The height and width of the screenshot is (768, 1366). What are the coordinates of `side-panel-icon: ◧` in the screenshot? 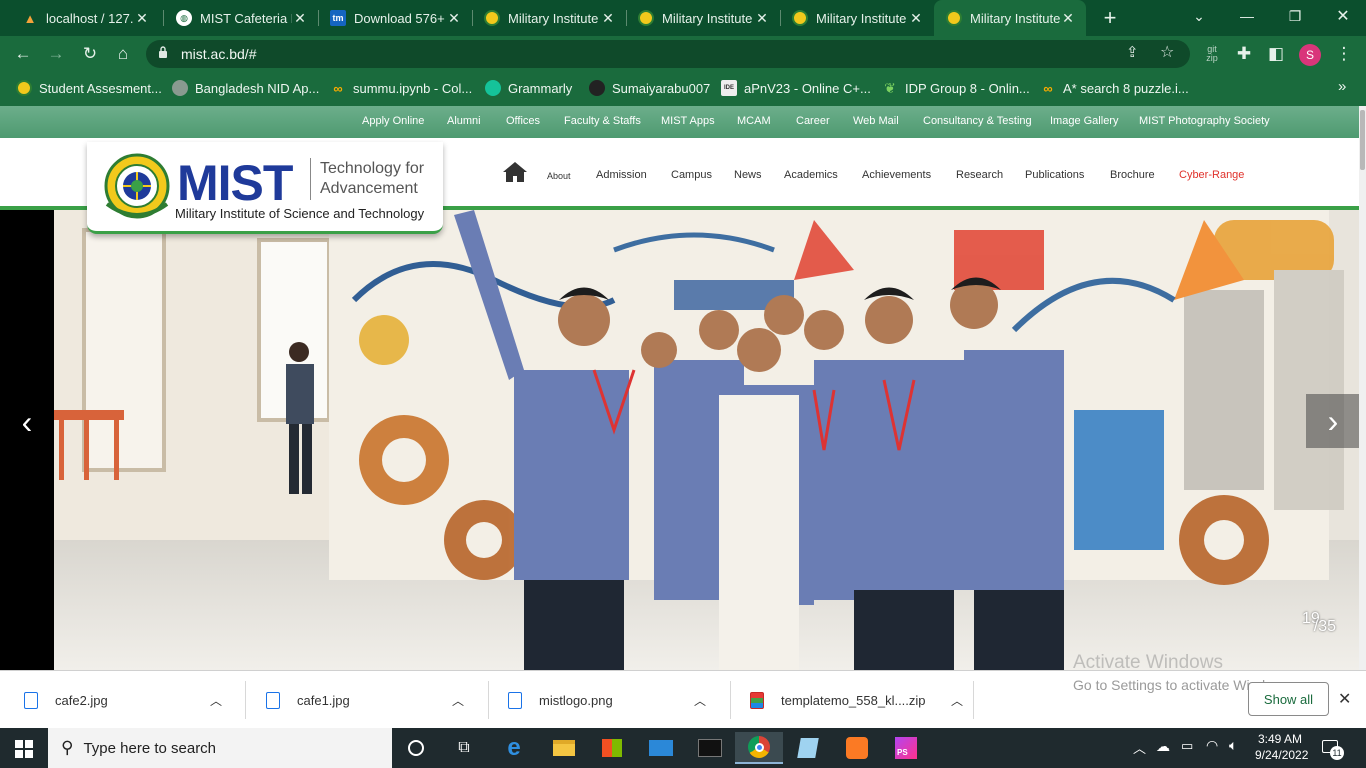 It's located at (1276, 54).